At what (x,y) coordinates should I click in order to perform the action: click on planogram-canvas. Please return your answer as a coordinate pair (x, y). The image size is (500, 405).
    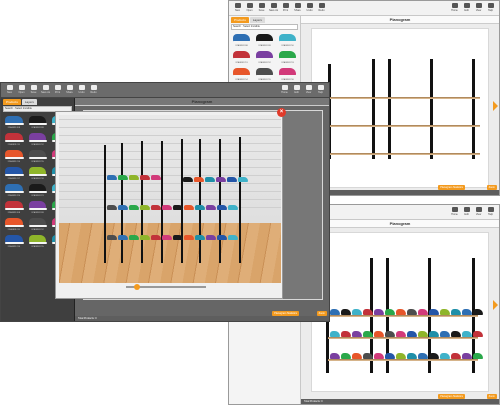
    Looking at the image, I should click on (400, 108).